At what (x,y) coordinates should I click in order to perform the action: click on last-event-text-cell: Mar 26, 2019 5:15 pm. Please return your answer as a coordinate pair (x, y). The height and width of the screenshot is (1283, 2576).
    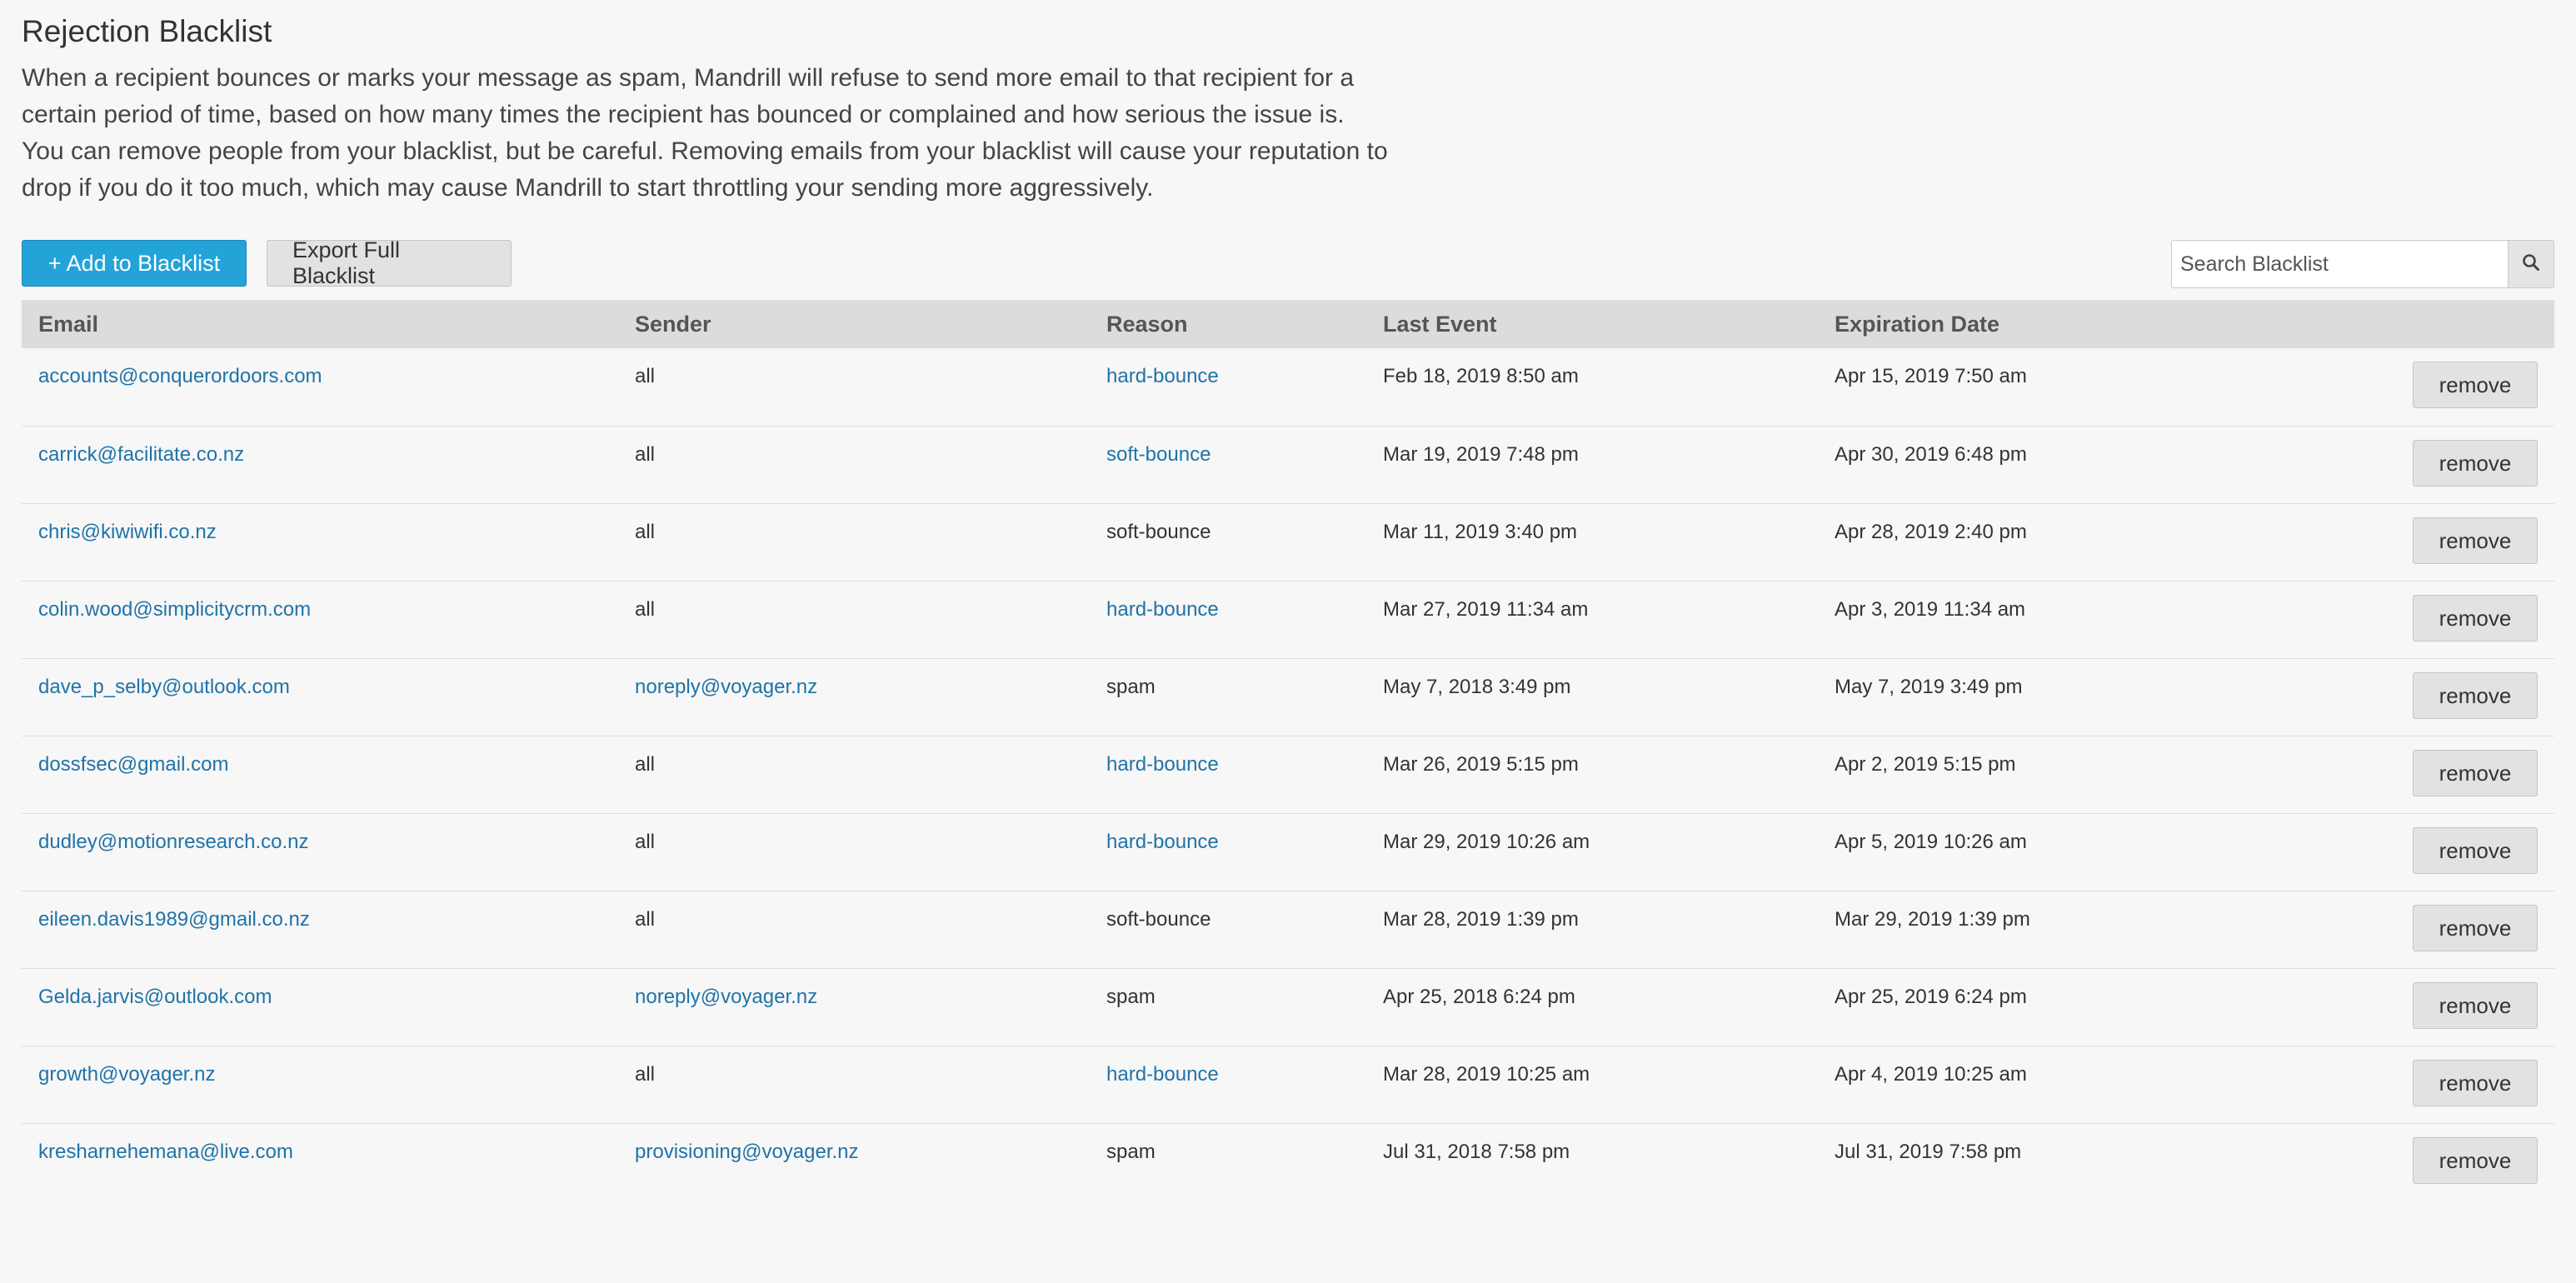
    Looking at the image, I should click on (1592, 775).